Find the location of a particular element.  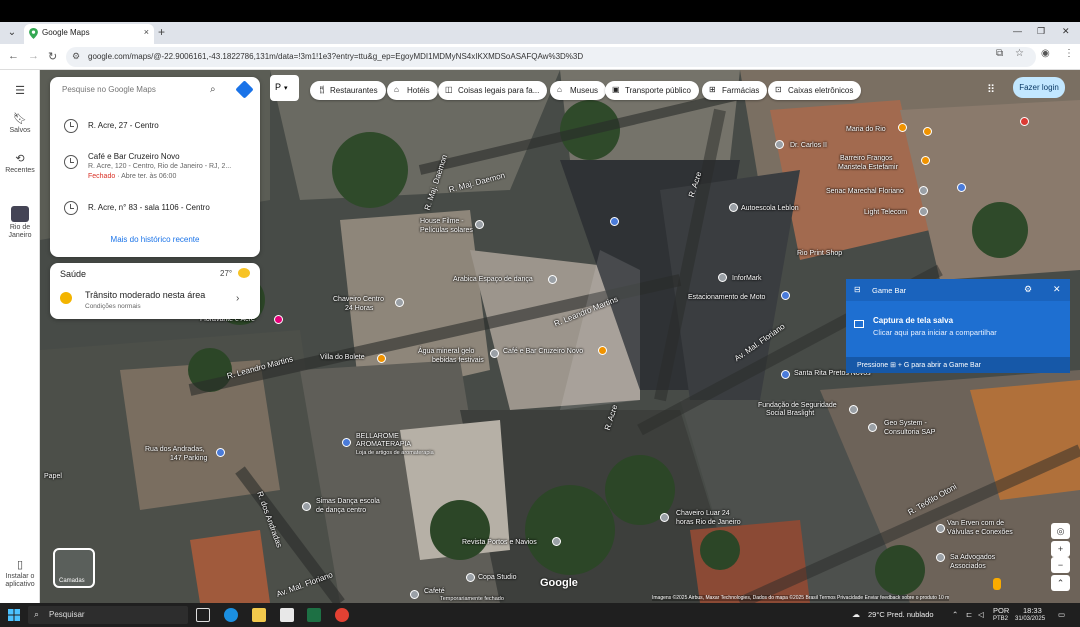

place-label: Papel is located at coordinates (53, 476).